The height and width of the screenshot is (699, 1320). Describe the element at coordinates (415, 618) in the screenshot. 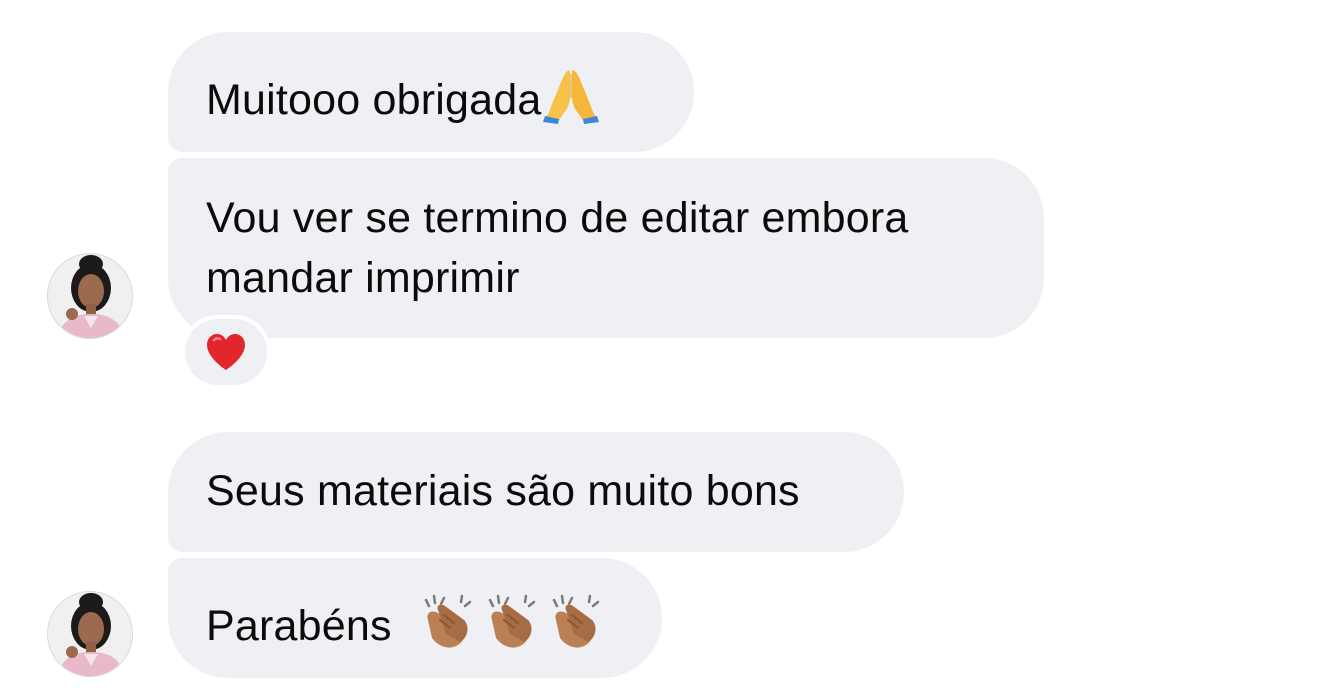

I see `message-bubble: Parabéns` at that location.